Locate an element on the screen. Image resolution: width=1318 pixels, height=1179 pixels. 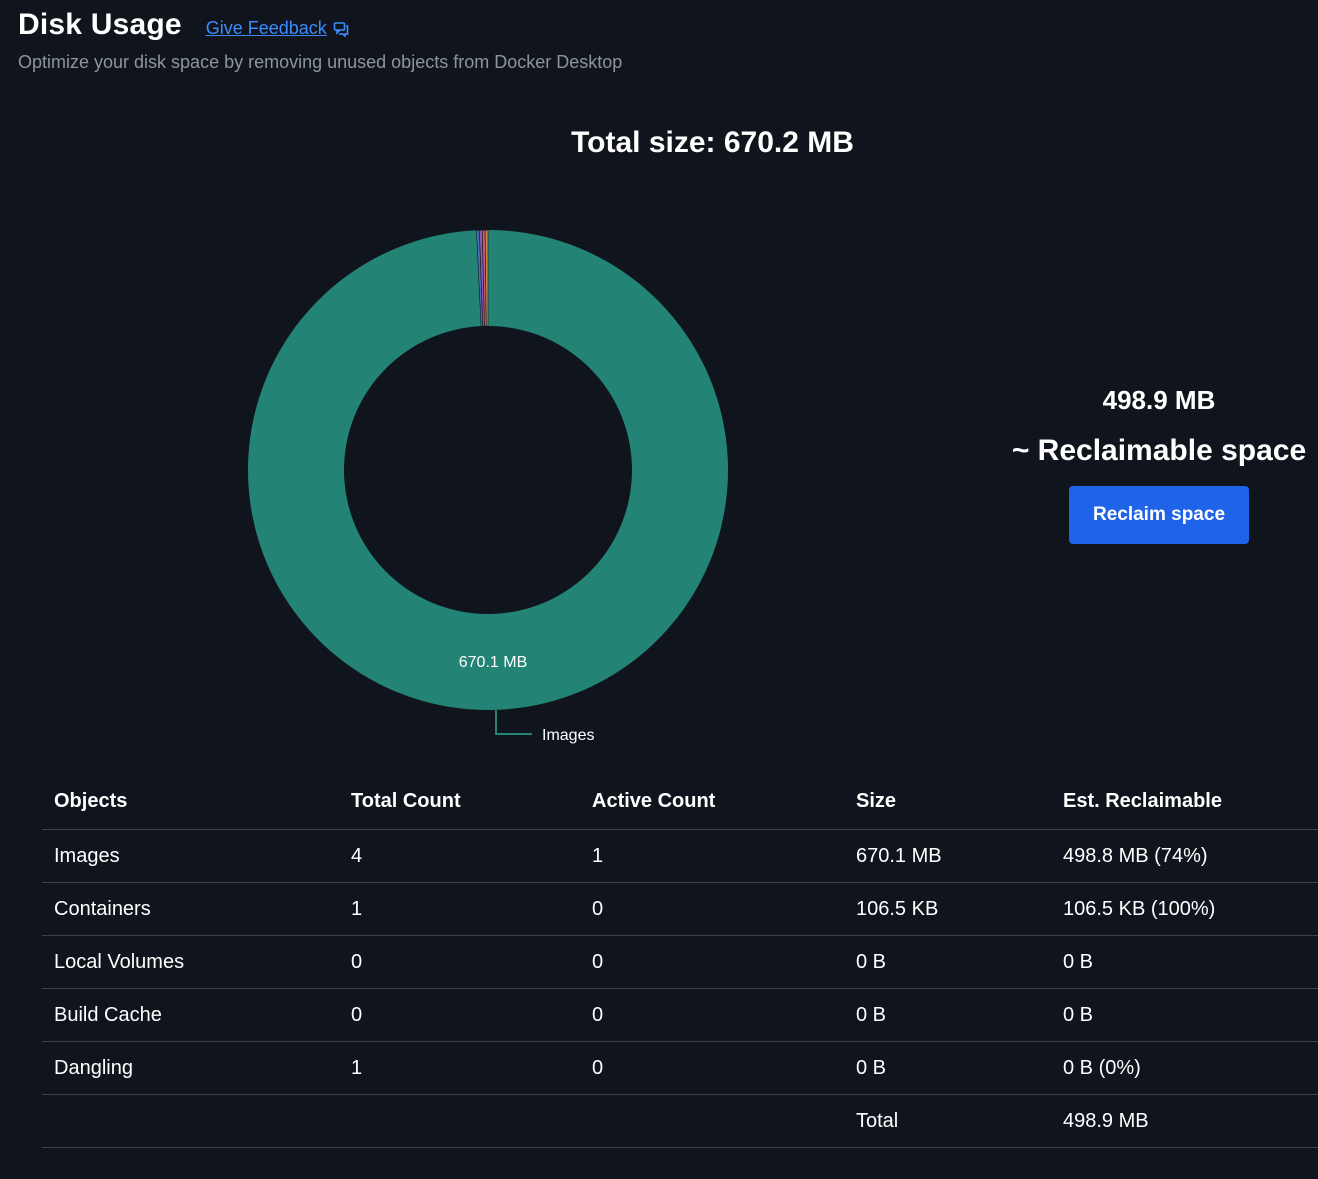
column-header: Total Count is located at coordinates (459, 801).